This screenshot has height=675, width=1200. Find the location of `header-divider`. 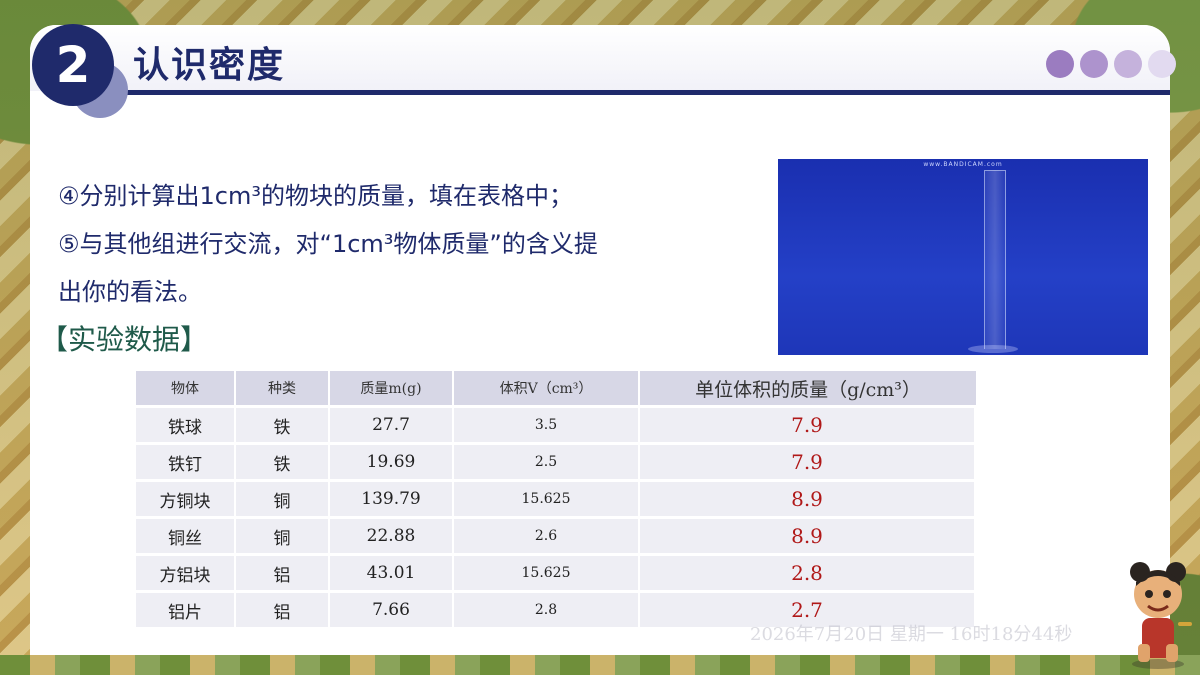

header-divider is located at coordinates (635, 92).